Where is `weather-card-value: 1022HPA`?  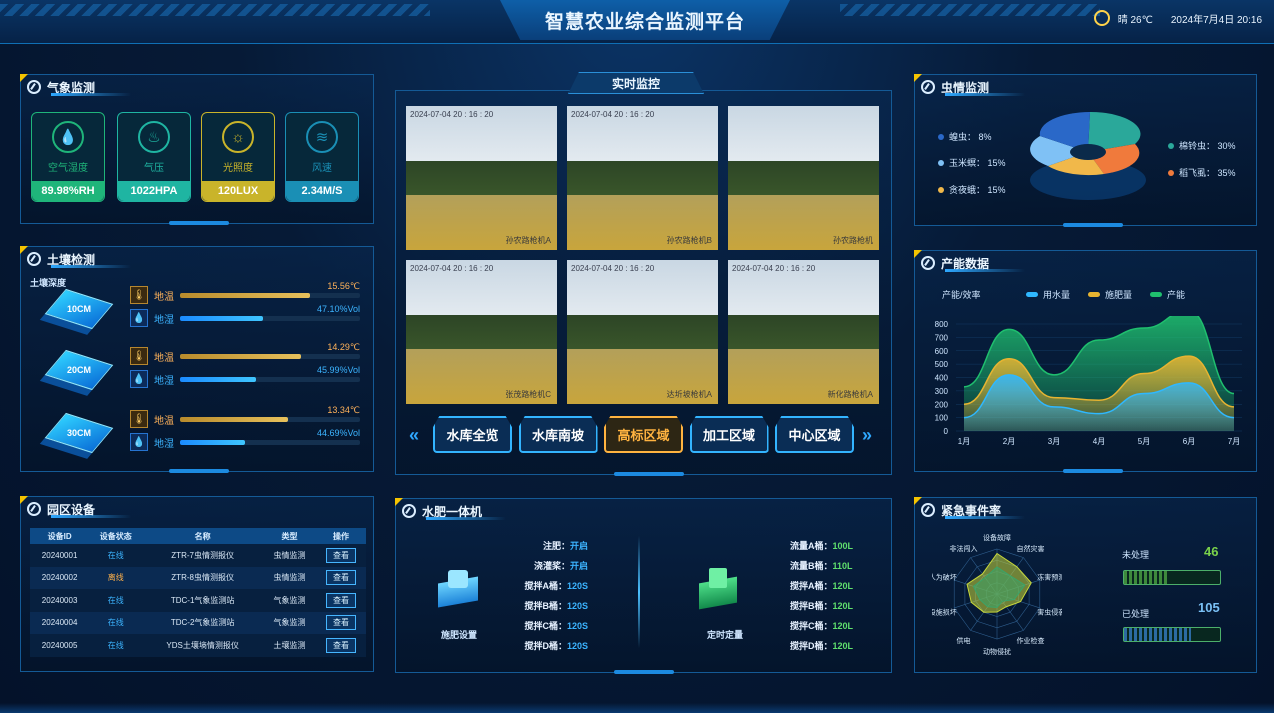 weather-card-value: 1022HPA is located at coordinates (154, 191).